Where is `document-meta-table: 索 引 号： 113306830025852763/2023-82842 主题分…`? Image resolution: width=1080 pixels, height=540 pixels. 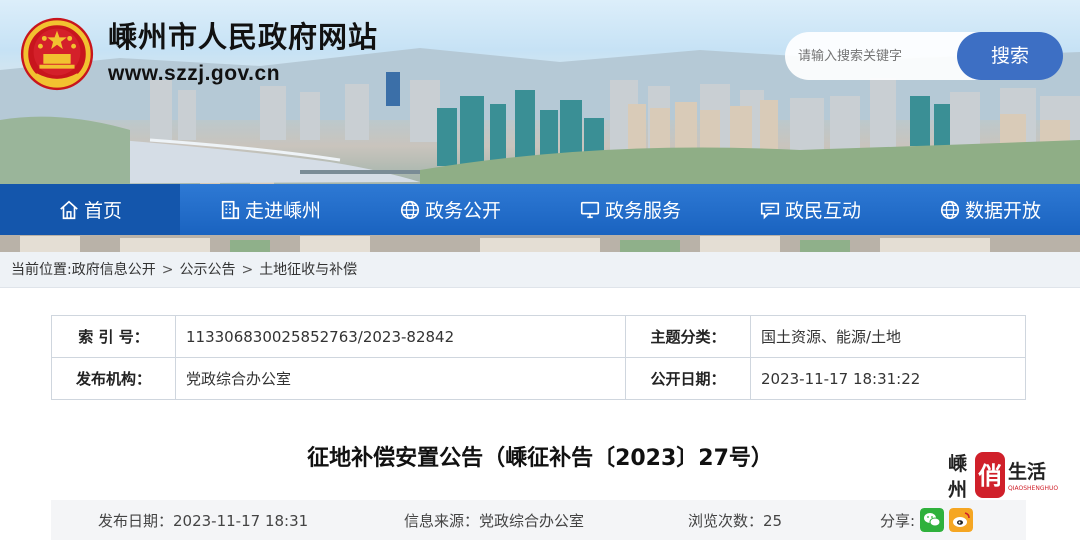 document-meta-table: 索 引 号： 113306830025852763/2023-82842 主题分… is located at coordinates (538, 357).